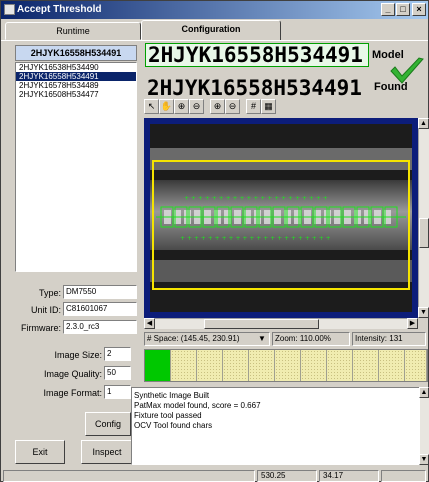 This screenshot has height=482, width=429. Describe the element at coordinates (100, 292) in the screenshot. I see `type-field: DM7550` at that location.